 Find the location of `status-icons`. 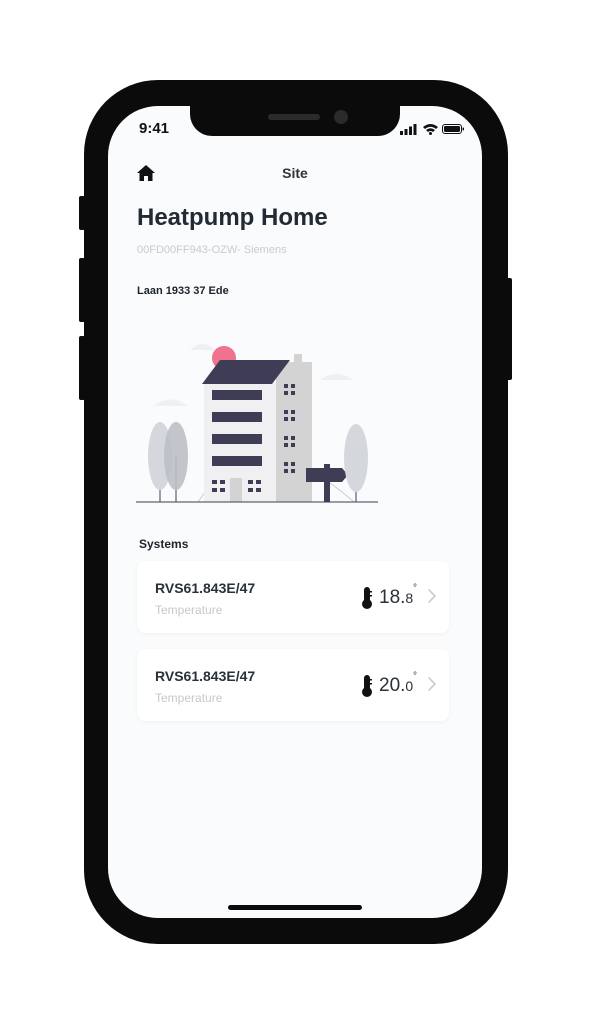

status-icons is located at coordinates (432, 129).